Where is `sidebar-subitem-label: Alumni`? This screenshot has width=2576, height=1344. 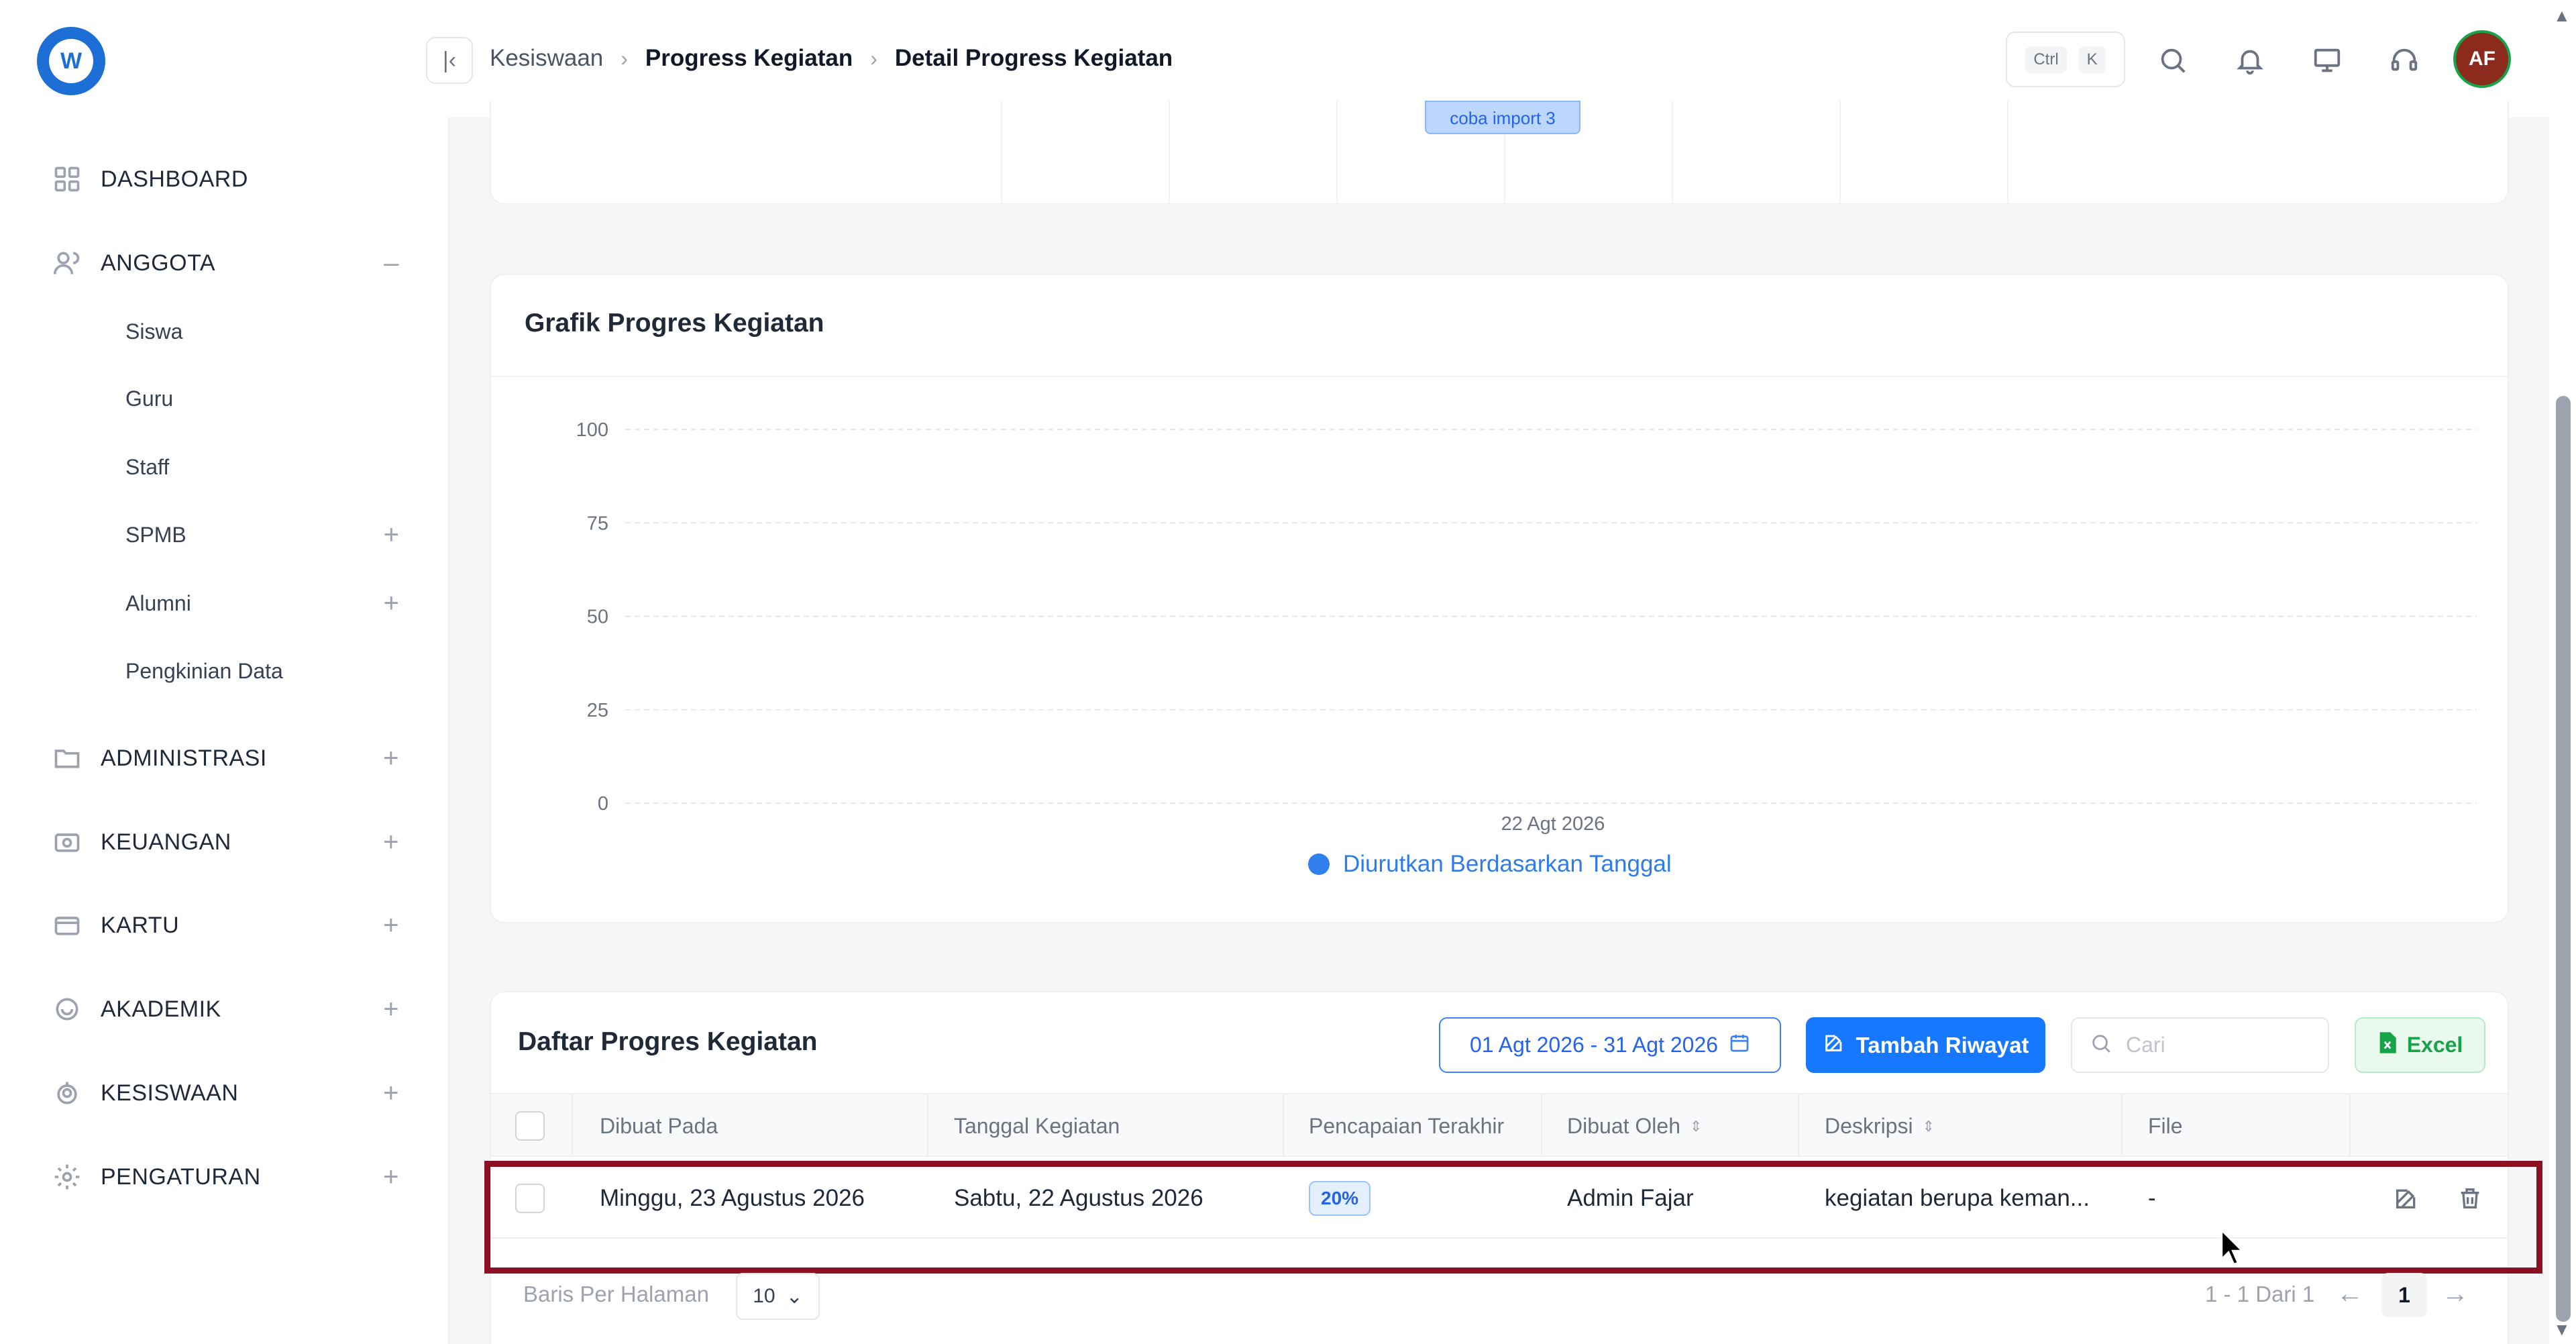 sidebar-subitem-label: Alumni is located at coordinates (158, 602).